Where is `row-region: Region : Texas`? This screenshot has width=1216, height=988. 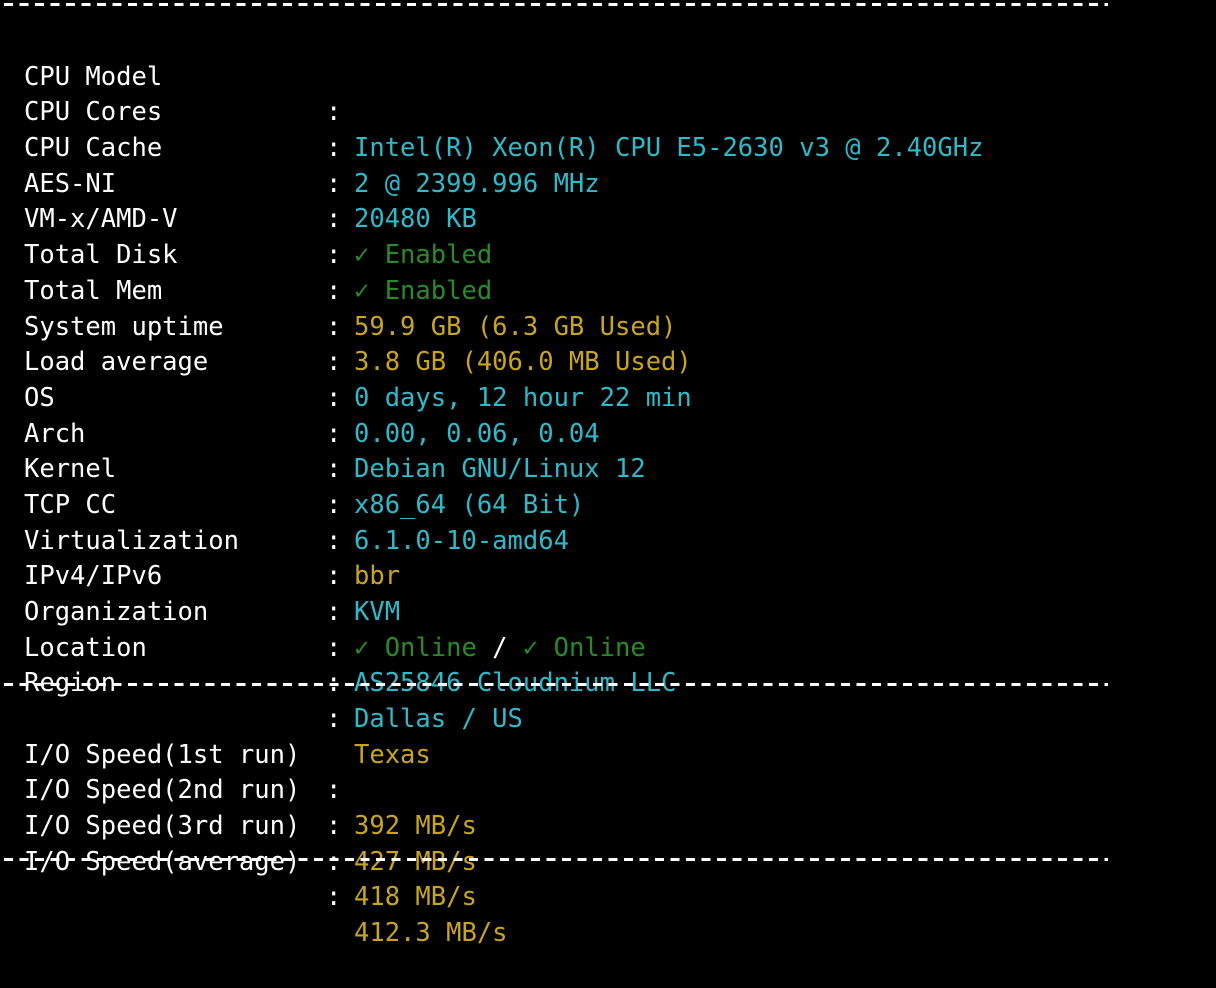 row-region: Region : Texas is located at coordinates (227, 700).